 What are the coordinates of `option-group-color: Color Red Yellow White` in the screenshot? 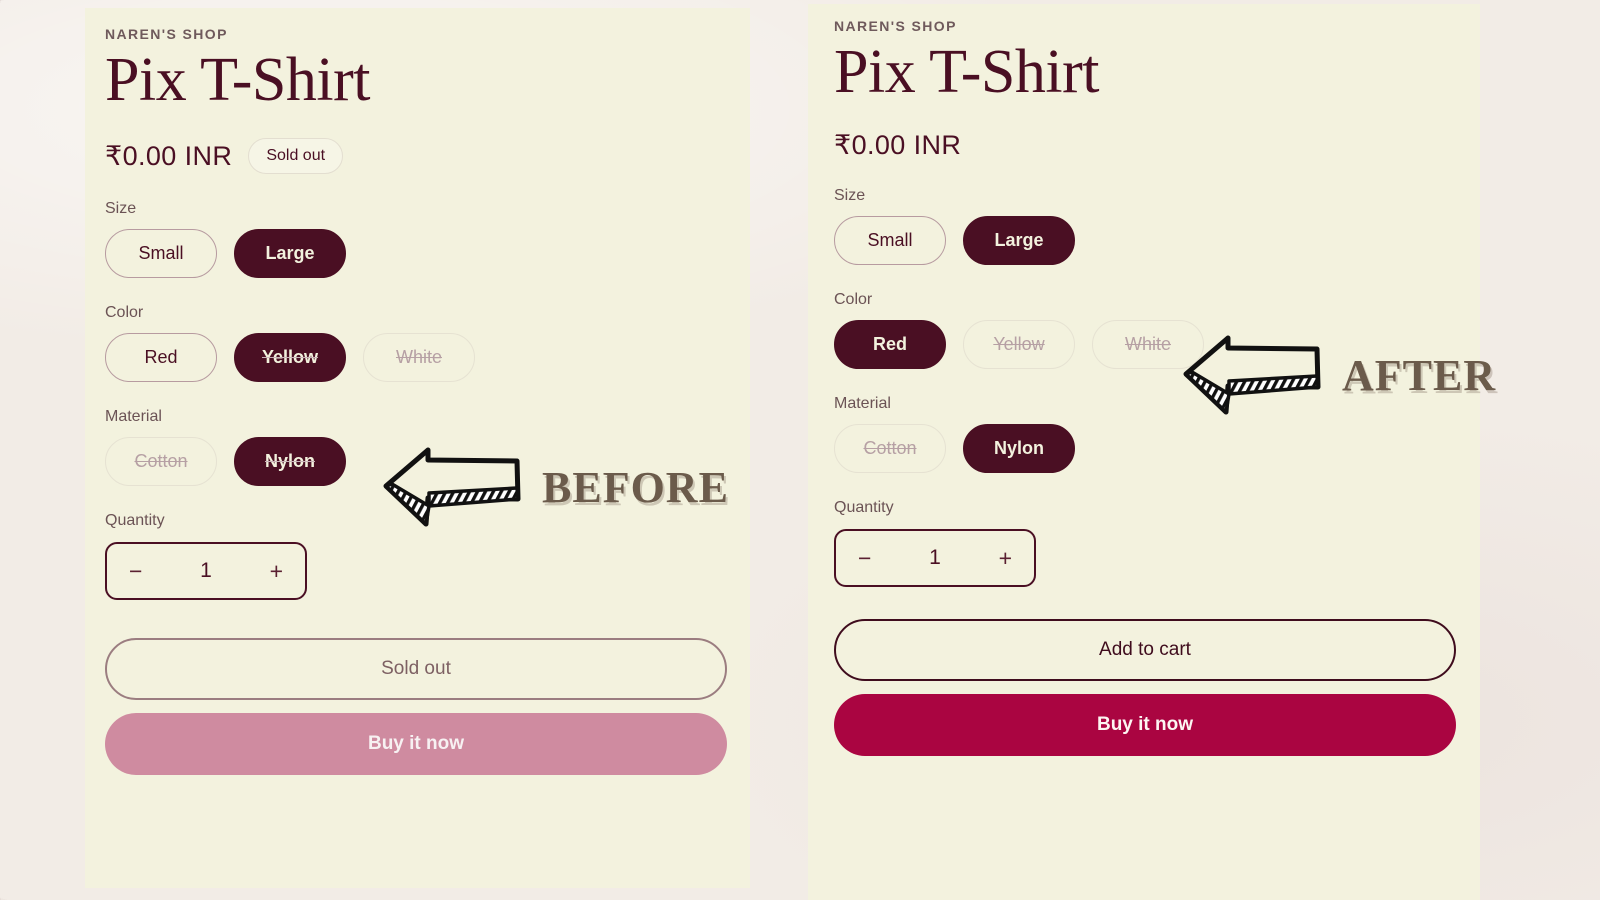 It's located at (427, 343).